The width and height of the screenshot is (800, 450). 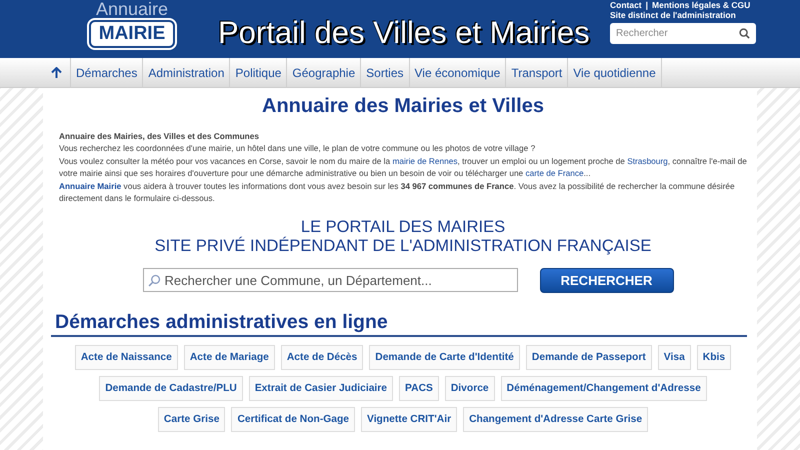 What do you see at coordinates (444, 357) in the screenshot?
I see `procedure-link: Demande de Carte d'Identité` at bounding box center [444, 357].